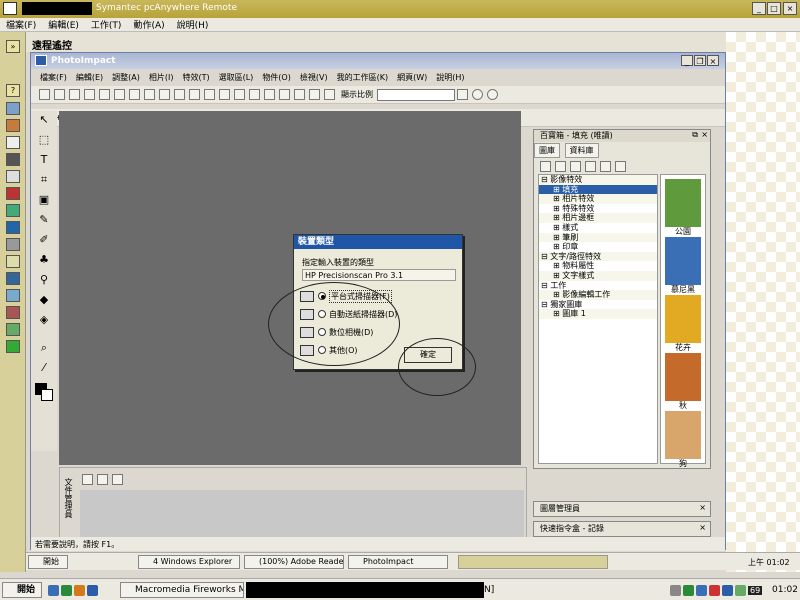  I want to click on tree-item: ⊞ 物料屬性, so click(598, 266).